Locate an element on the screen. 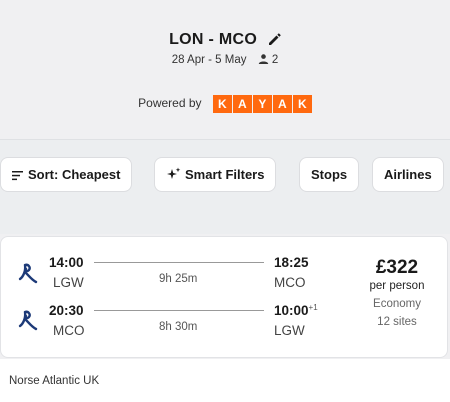  smart-filters-button: Smart Filters is located at coordinates (215, 174).